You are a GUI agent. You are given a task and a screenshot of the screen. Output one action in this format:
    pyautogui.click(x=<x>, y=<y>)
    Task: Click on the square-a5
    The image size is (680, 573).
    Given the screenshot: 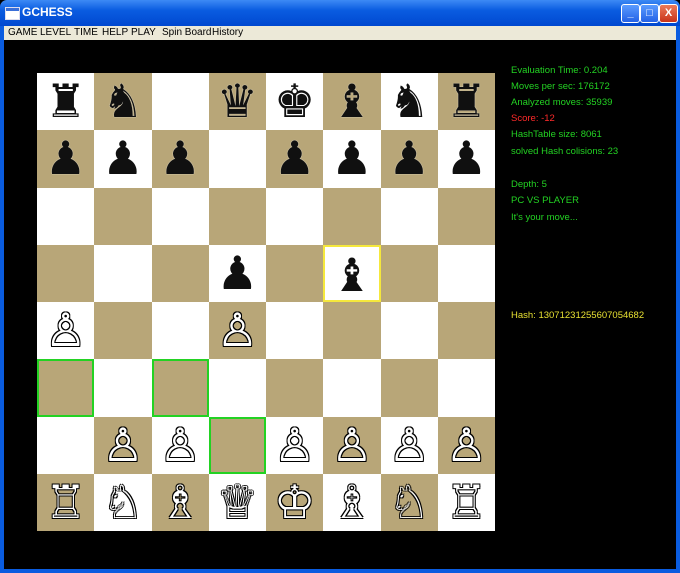 What is the action you would take?
    pyautogui.click(x=66, y=273)
    